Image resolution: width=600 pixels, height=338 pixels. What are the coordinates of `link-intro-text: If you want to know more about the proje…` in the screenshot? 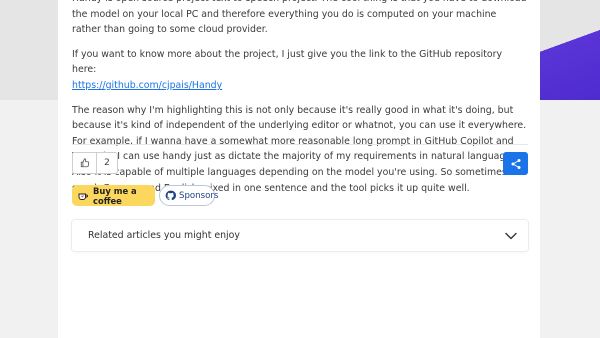 It's located at (287, 62).